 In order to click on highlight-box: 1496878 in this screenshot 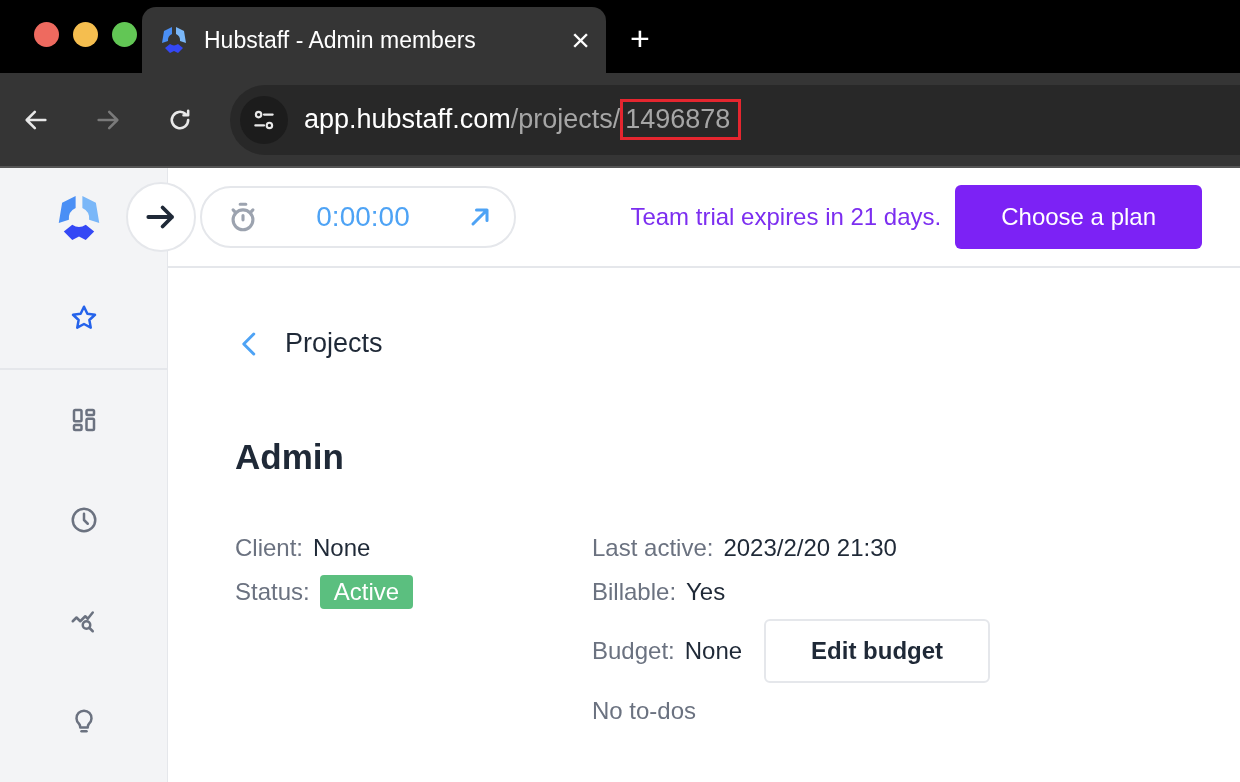, I will do `click(681, 119)`.